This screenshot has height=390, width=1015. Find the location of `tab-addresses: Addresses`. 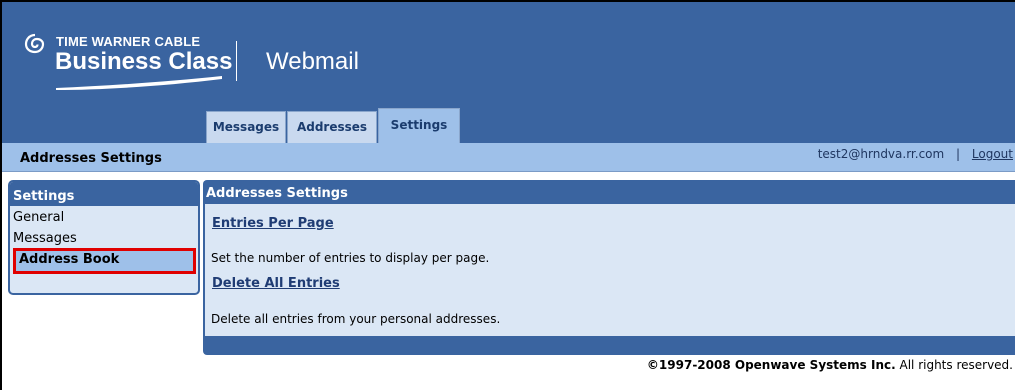

tab-addresses: Addresses is located at coordinates (332, 127).